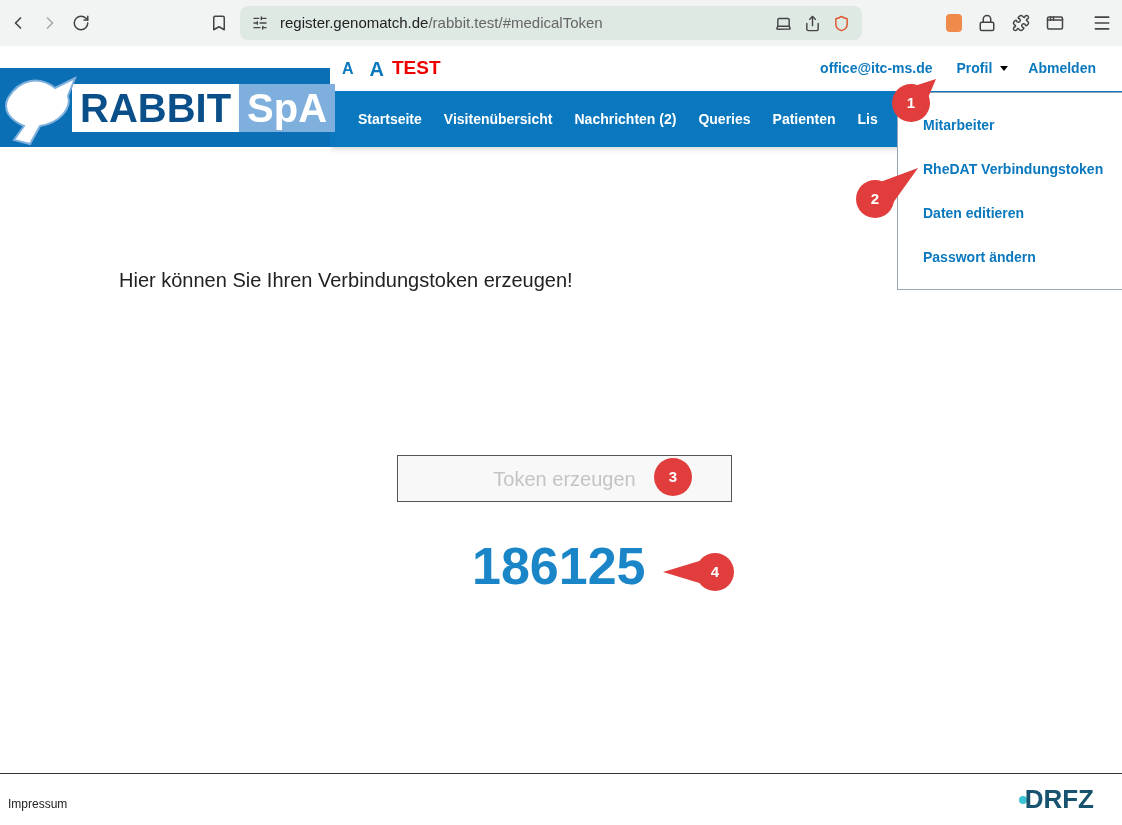 The image size is (1122, 825). What do you see at coordinates (625, 119) in the screenshot?
I see `nav-link: Nachrichten (2)` at bounding box center [625, 119].